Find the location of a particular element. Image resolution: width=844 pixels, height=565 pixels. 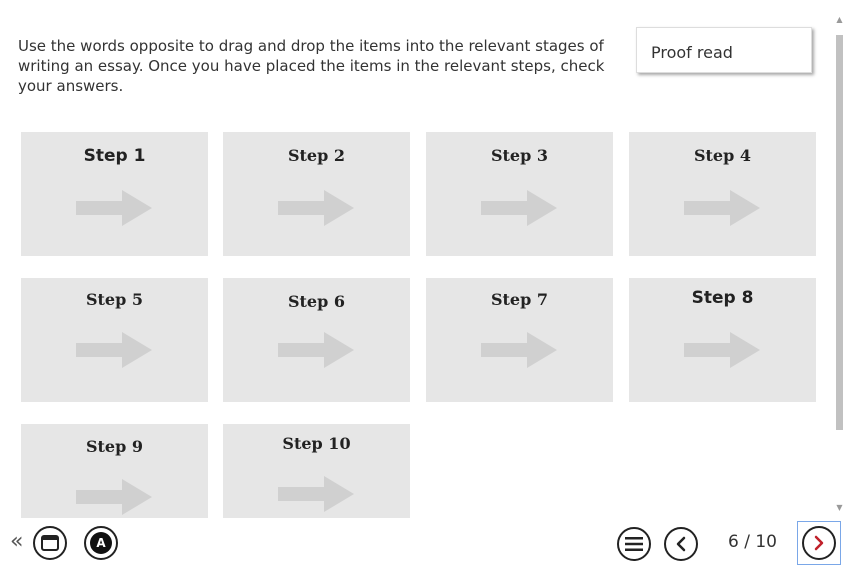

scroll-down-arrow-icon: ▼ is located at coordinates (839, 508).